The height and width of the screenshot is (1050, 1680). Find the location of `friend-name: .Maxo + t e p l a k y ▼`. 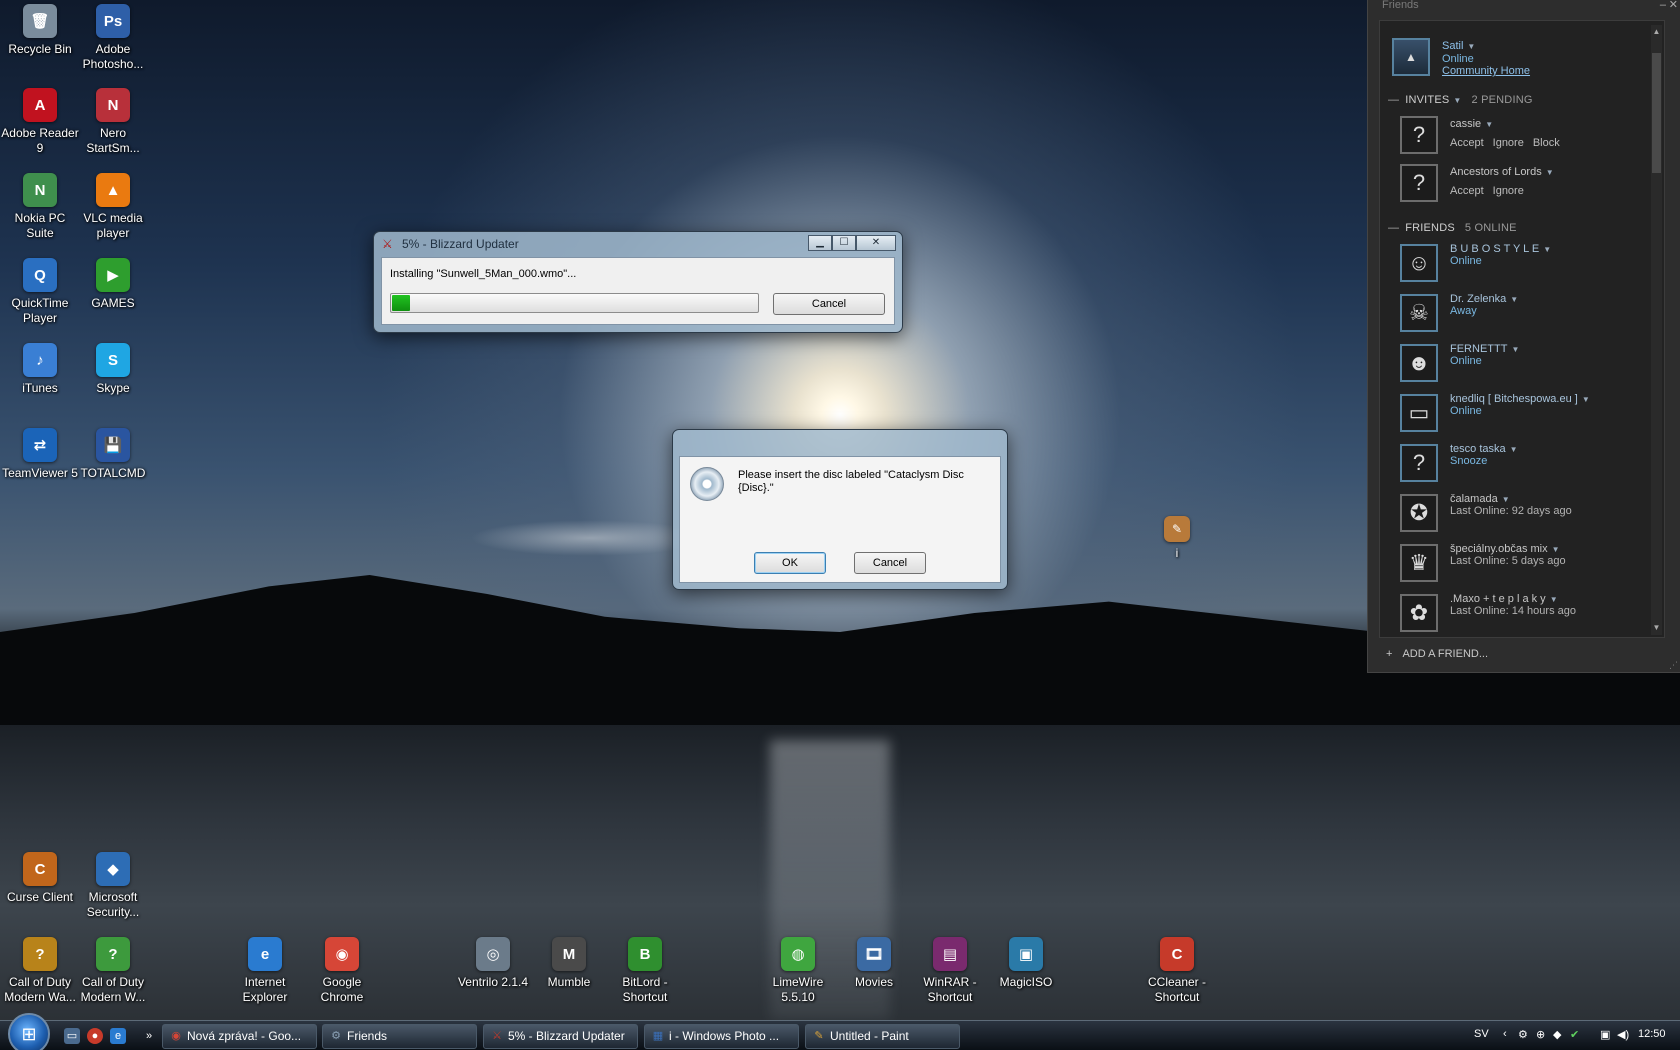

friend-name: .Maxo + t e p l a k y ▼ is located at coordinates (1504, 599).